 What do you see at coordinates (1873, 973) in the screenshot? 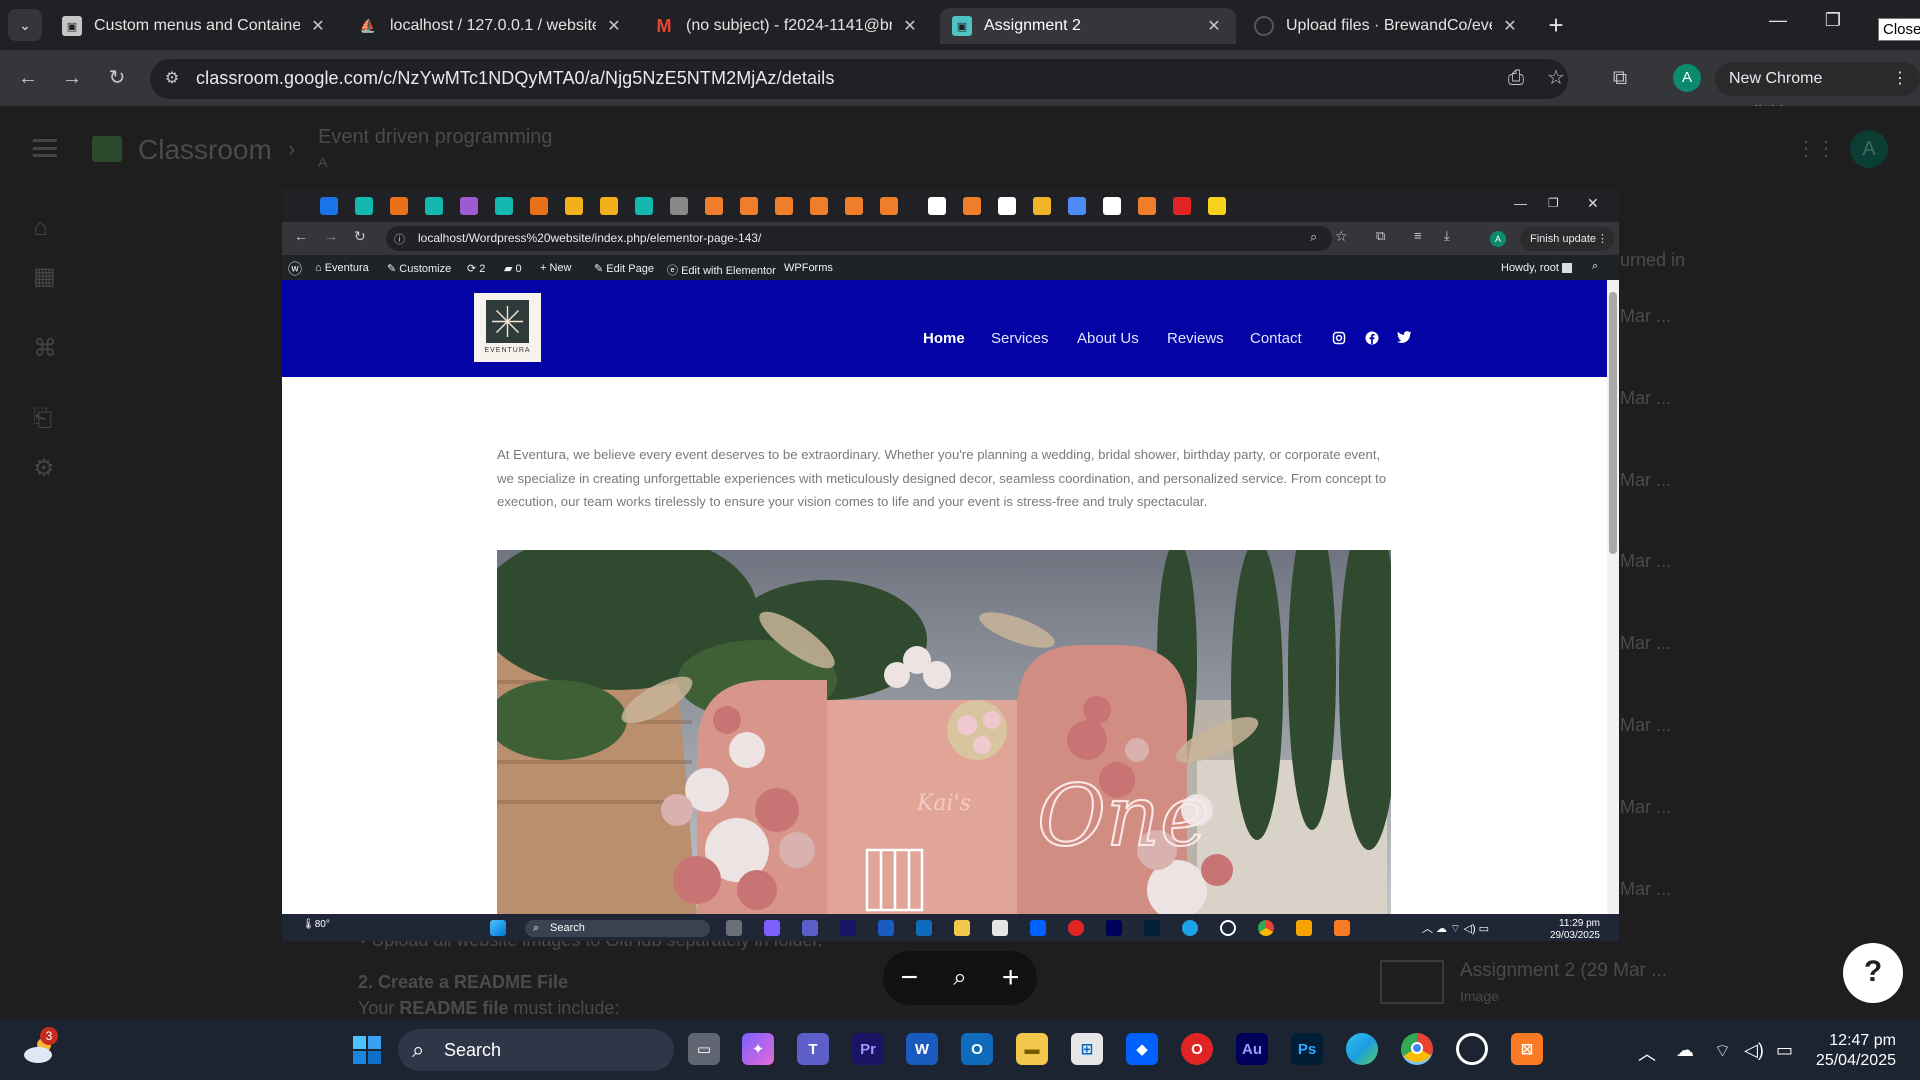
I see `help-button: ?` at bounding box center [1873, 973].